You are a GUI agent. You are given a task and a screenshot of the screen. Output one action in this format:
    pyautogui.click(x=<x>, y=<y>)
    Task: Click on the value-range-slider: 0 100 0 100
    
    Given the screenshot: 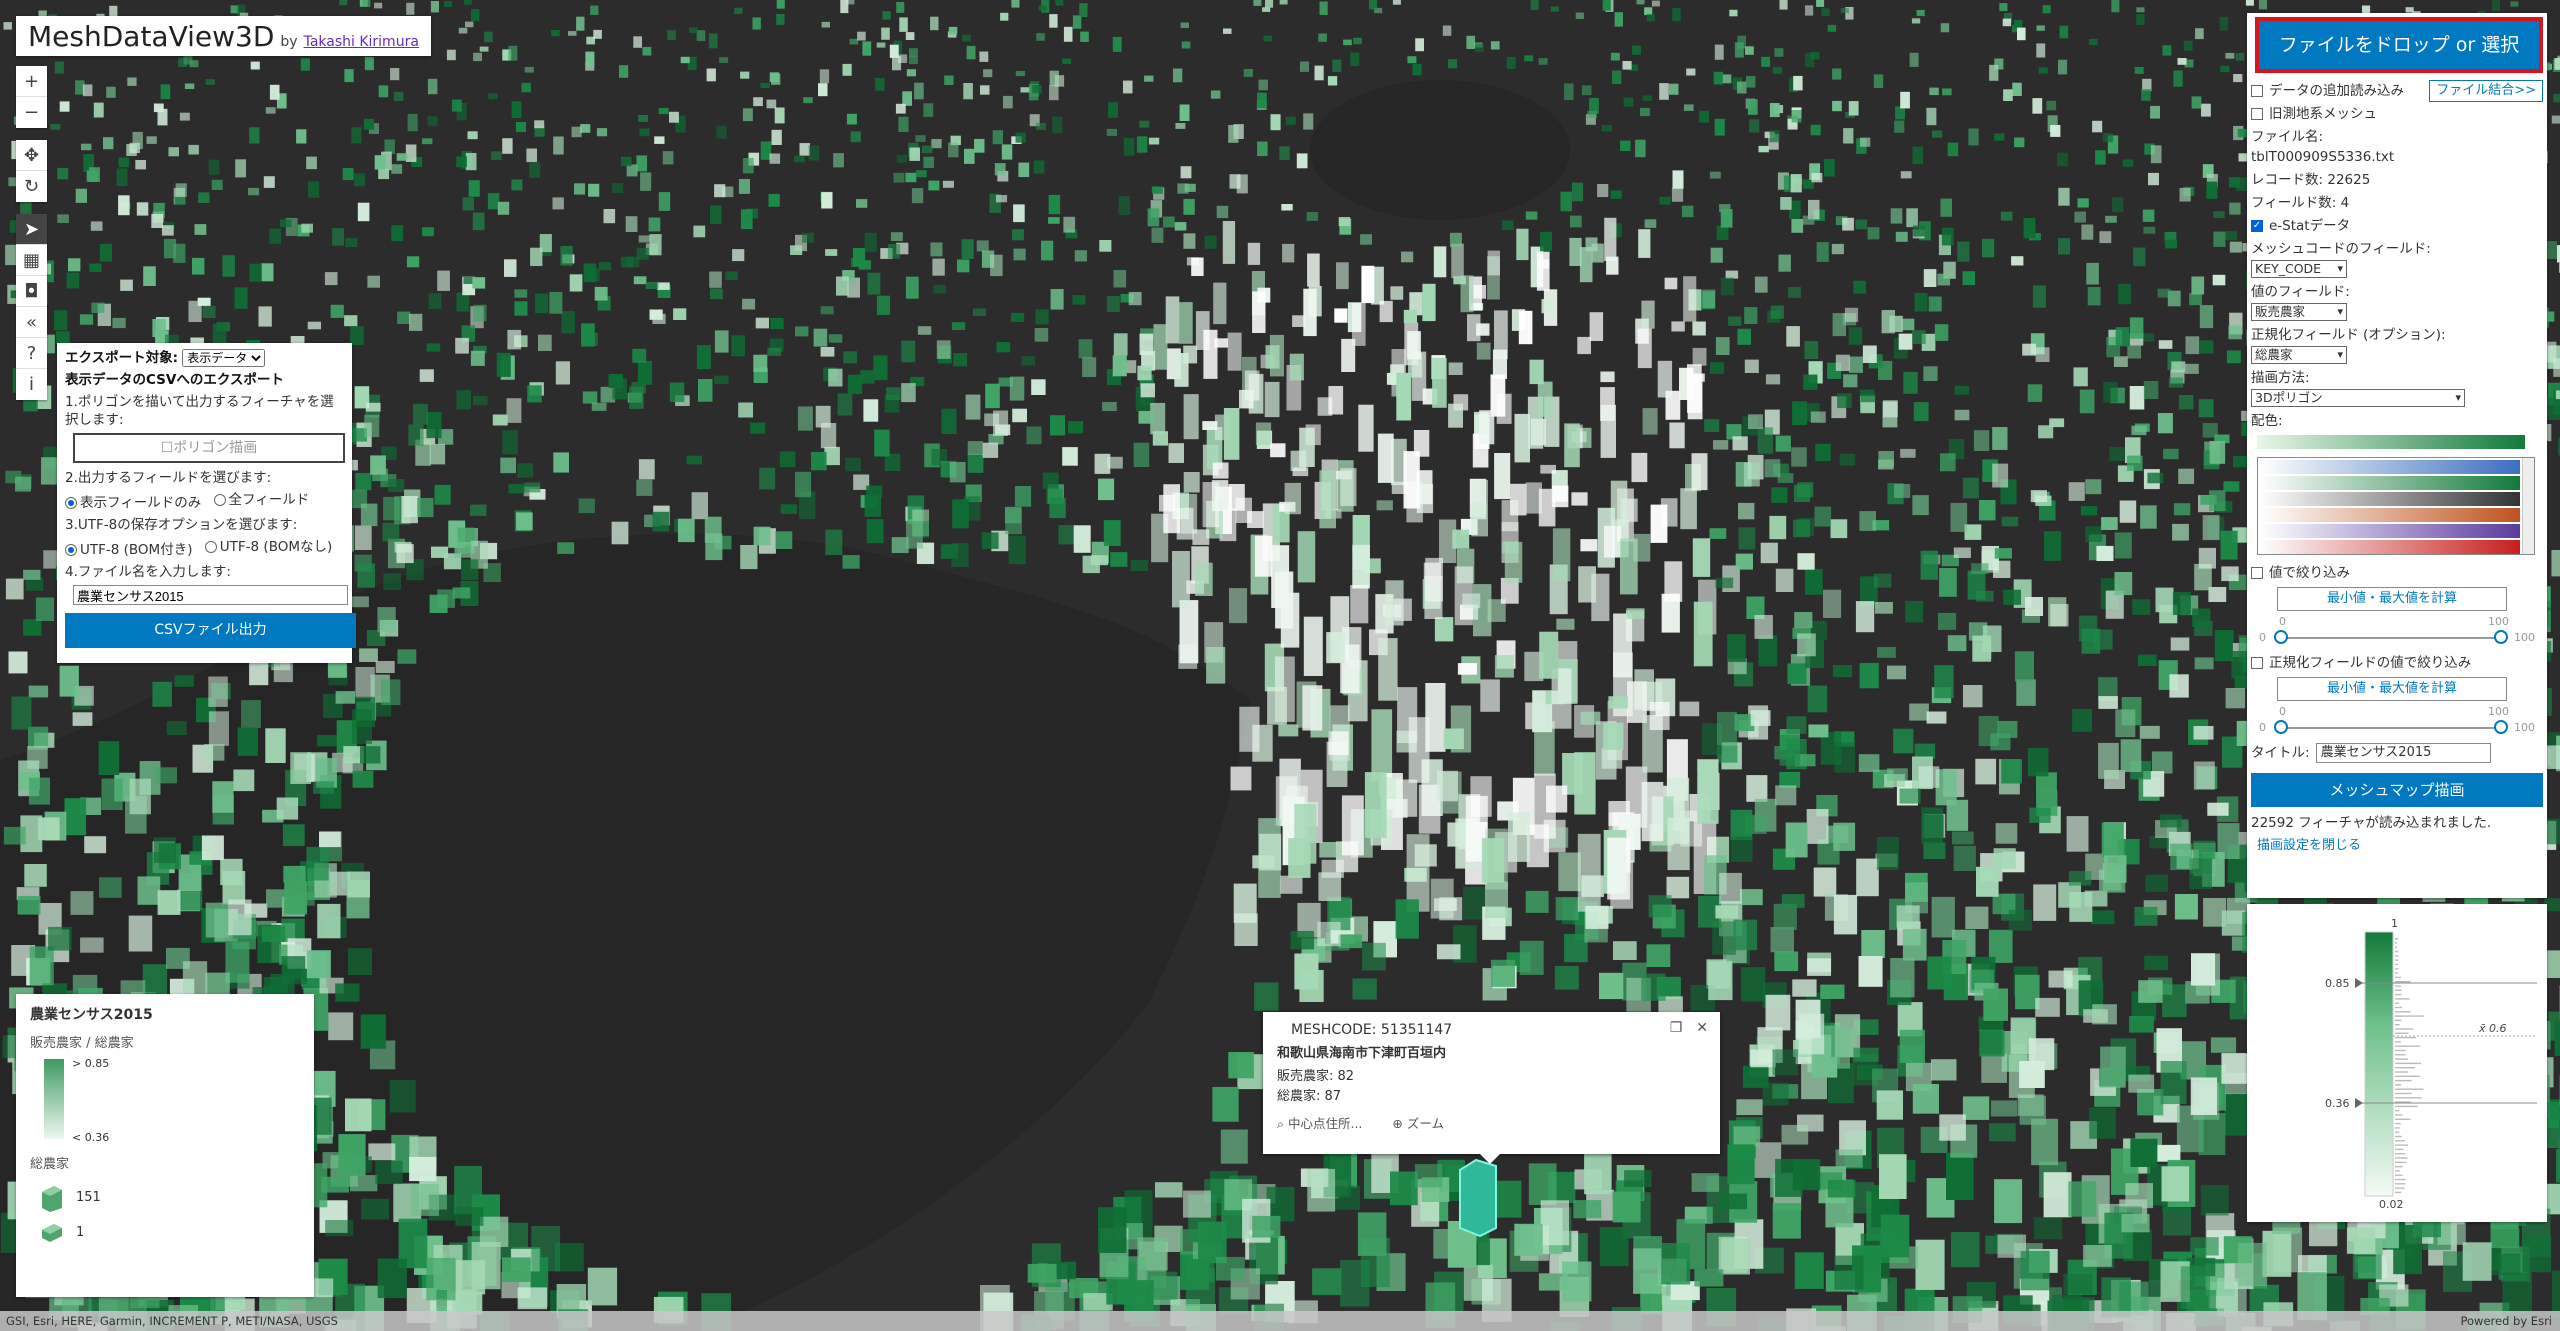 What is the action you would take?
    pyautogui.click(x=2397, y=630)
    